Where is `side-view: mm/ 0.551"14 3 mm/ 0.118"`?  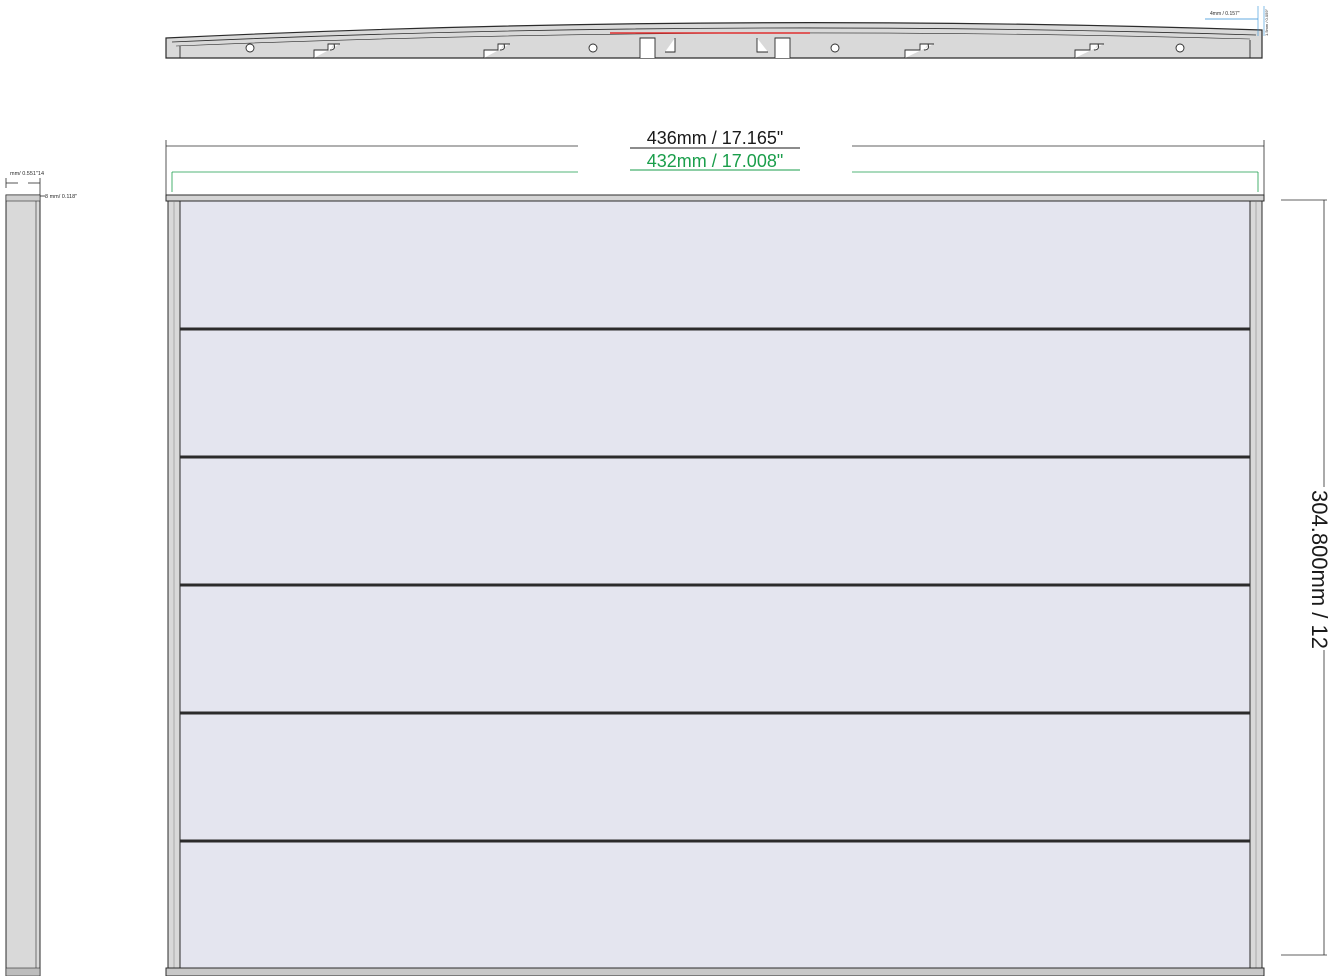
side-view: mm/ 0.551"14 3 mm/ 0.118" is located at coordinates (41, 573).